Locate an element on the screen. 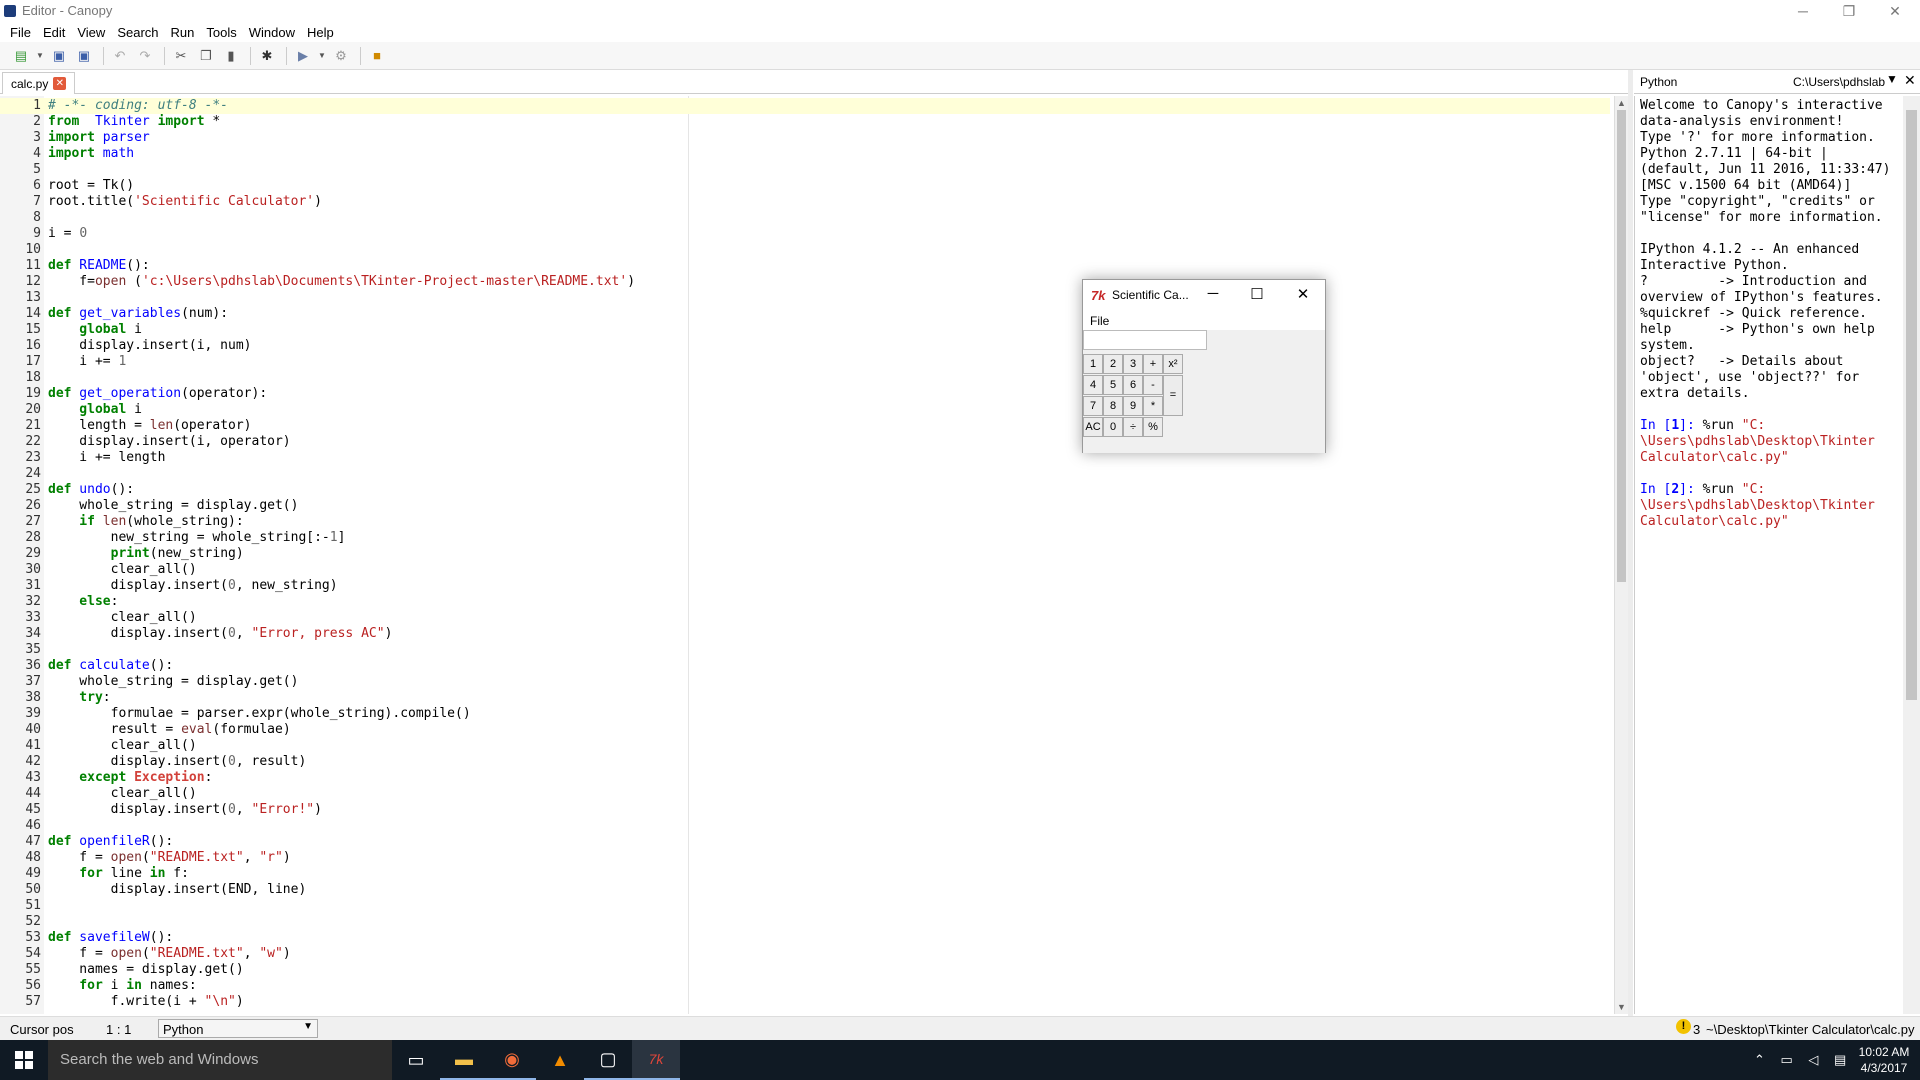  vlc-icon: ▲ is located at coordinates (560, 1060).